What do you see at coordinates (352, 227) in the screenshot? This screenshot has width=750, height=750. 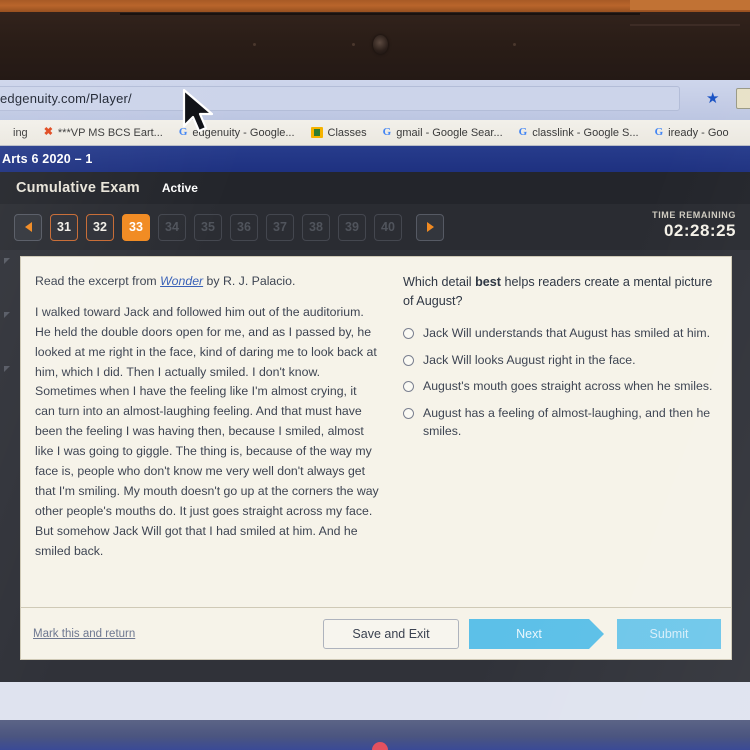 I see `question-pill-39: 39` at bounding box center [352, 227].